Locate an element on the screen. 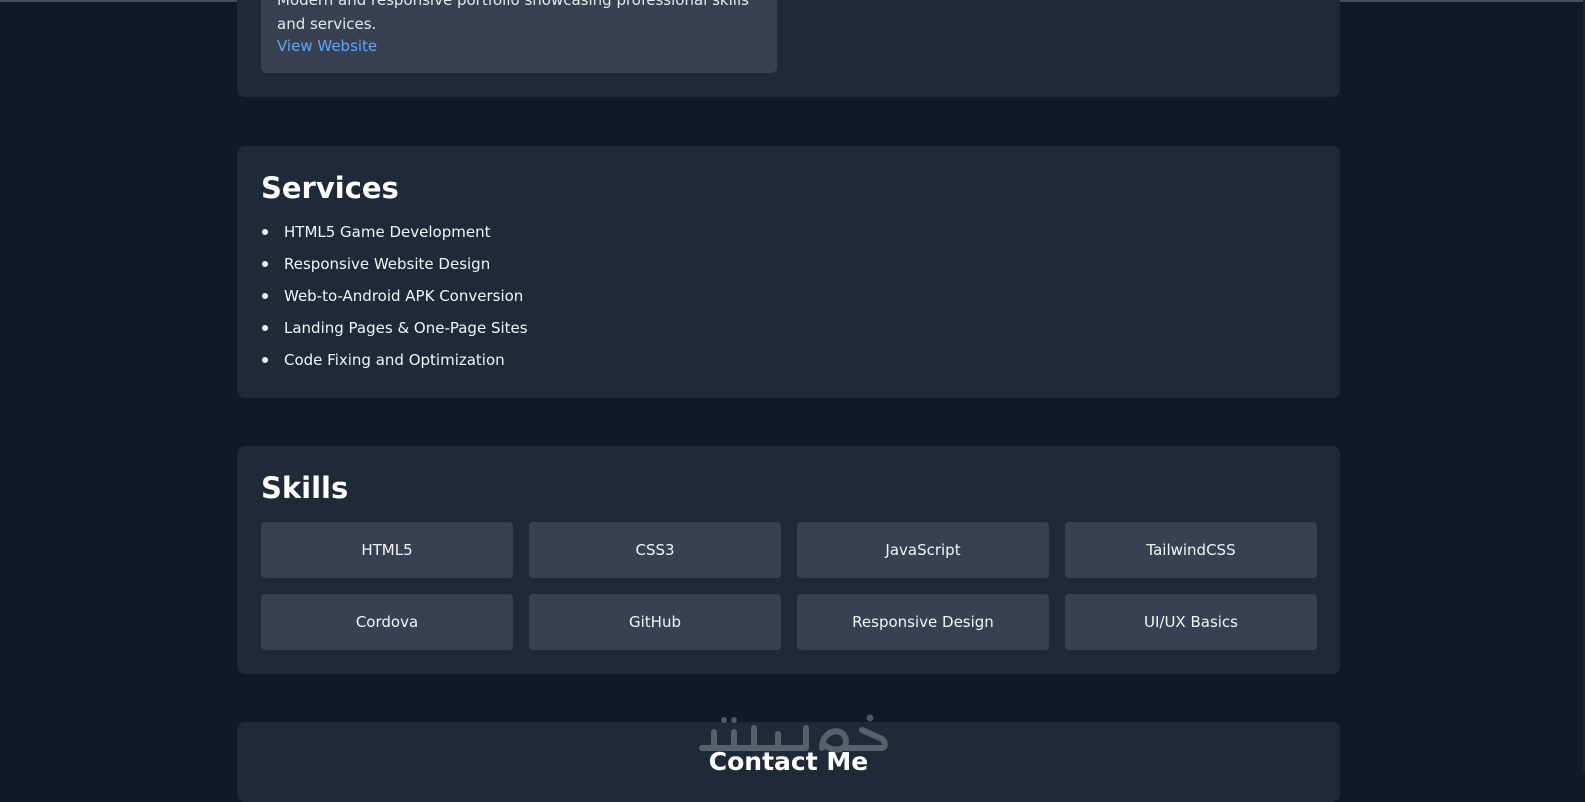 The image size is (1585, 802). skill-tile-html5: HTML5 is located at coordinates (387, 550).